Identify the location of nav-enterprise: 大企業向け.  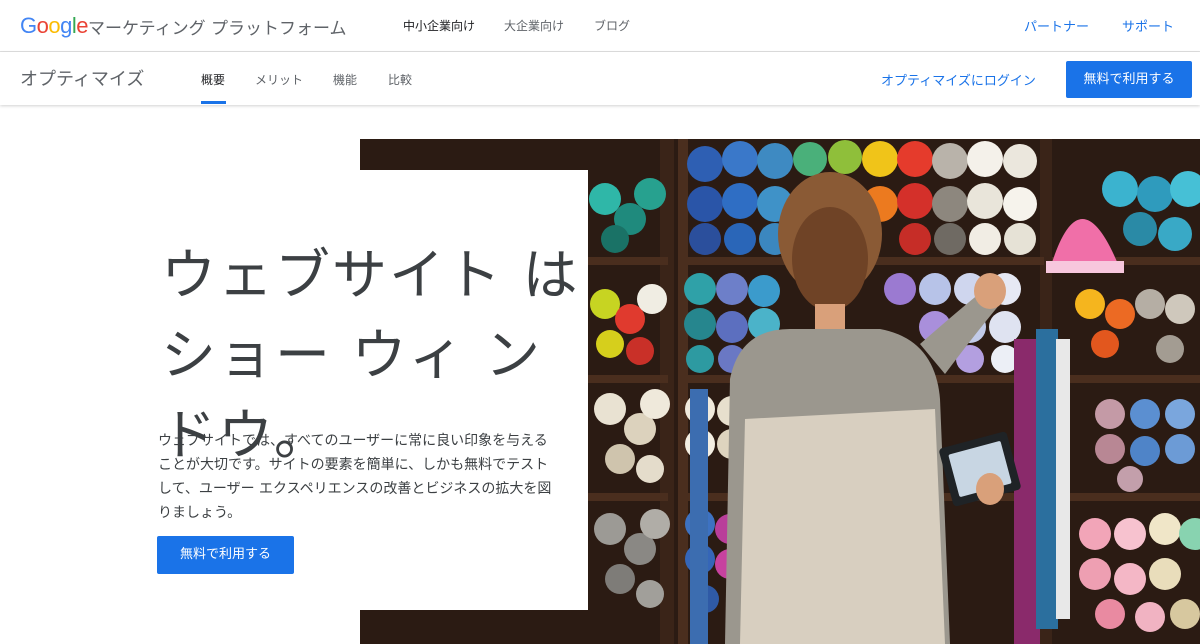
(534, 25).